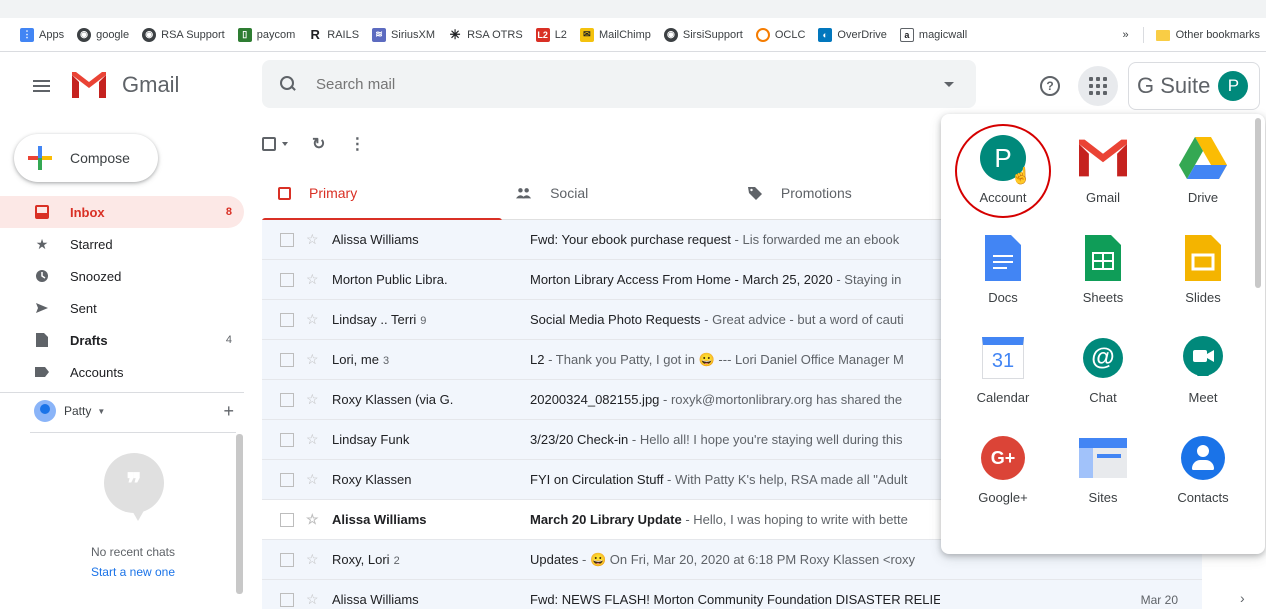 The height and width of the screenshot is (609, 1266). Describe the element at coordinates (122, 244) in the screenshot. I see `sidebar-item-starred: ★ Starred` at that location.